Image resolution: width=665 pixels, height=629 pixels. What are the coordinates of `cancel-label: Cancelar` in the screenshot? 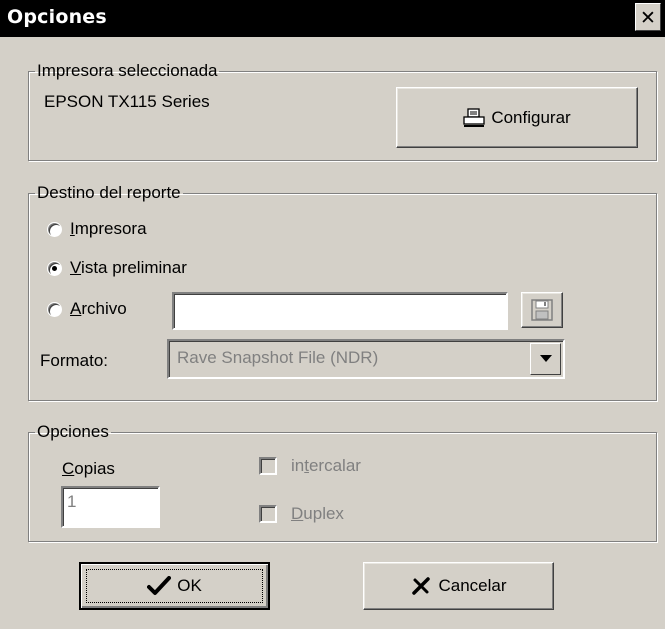 It's located at (472, 585).